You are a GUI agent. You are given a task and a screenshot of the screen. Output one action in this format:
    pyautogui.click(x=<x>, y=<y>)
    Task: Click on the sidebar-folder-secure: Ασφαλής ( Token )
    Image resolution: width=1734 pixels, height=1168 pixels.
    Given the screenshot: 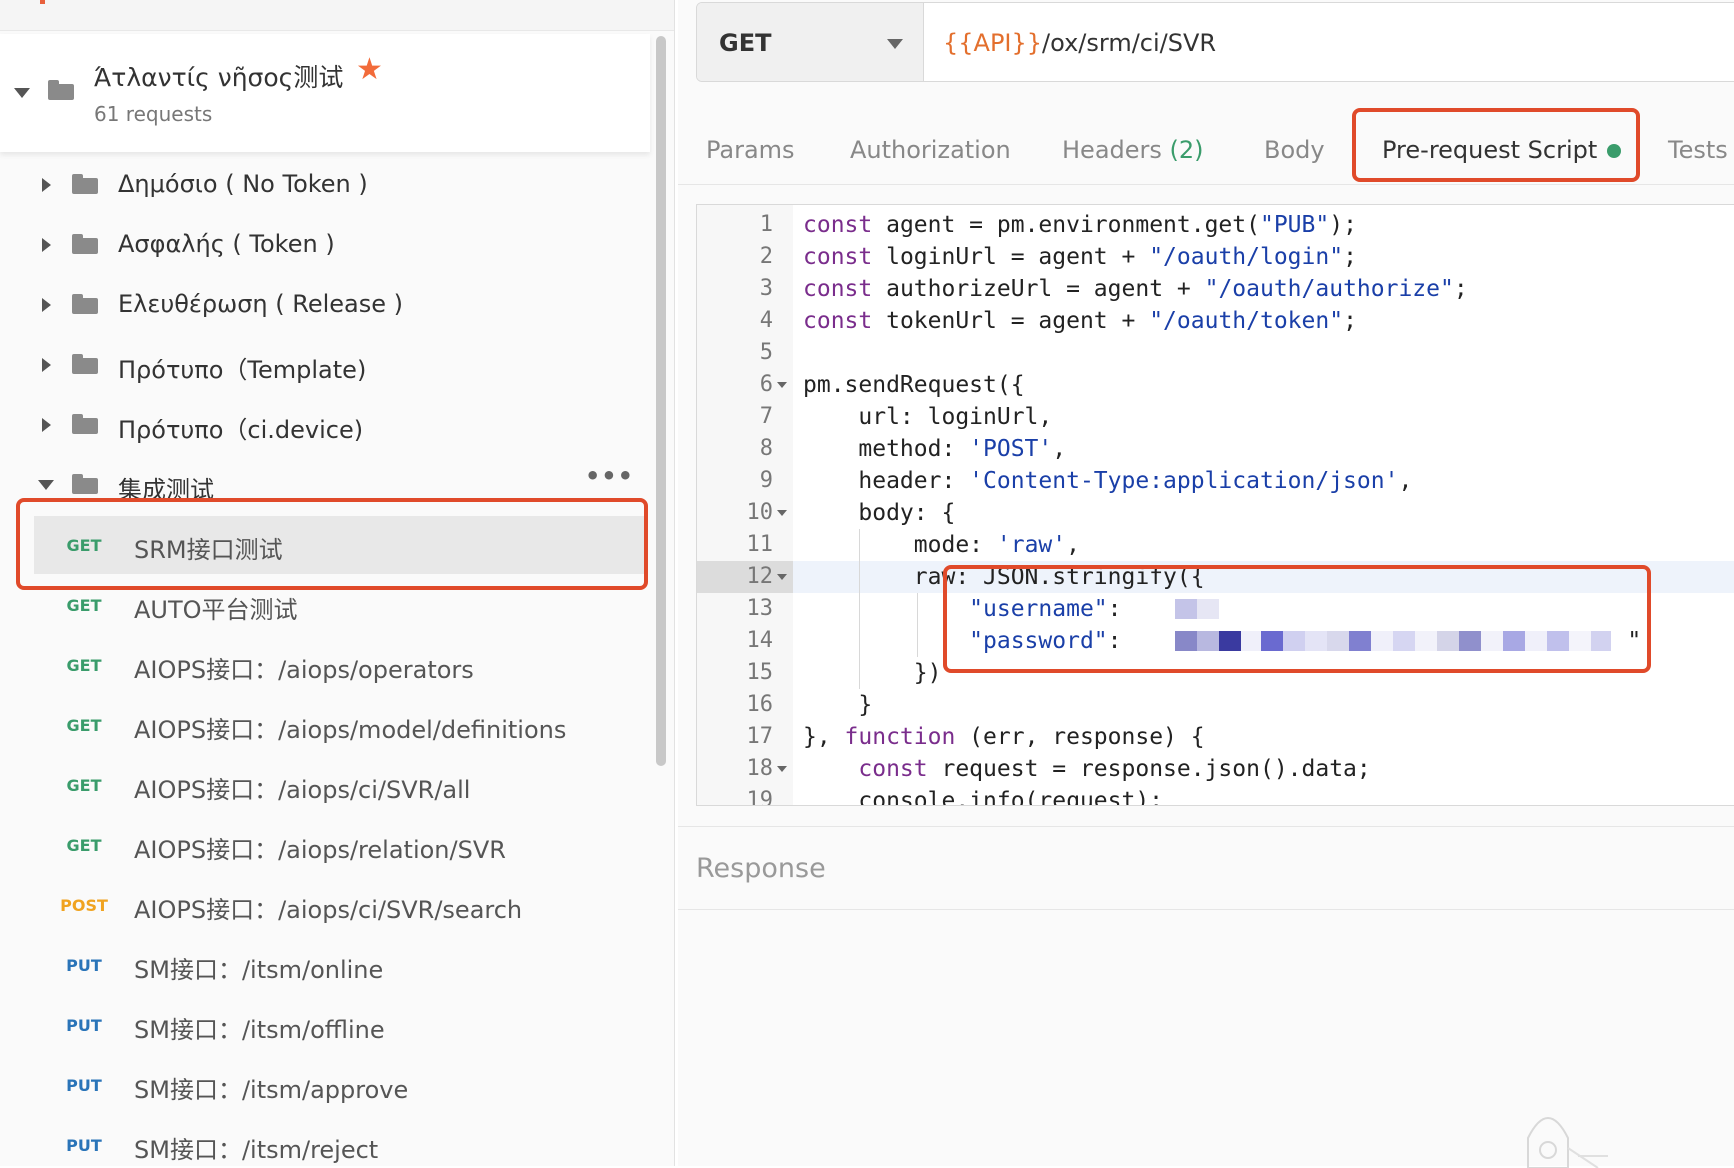 What is the action you would take?
    pyautogui.click(x=325, y=245)
    